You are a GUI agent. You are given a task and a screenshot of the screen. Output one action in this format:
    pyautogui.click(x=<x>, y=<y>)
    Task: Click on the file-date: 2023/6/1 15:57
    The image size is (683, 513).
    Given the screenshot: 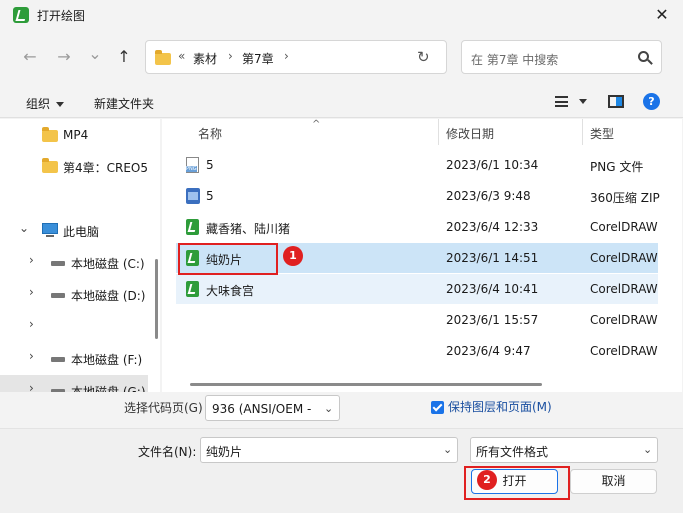 What is the action you would take?
    pyautogui.click(x=492, y=320)
    